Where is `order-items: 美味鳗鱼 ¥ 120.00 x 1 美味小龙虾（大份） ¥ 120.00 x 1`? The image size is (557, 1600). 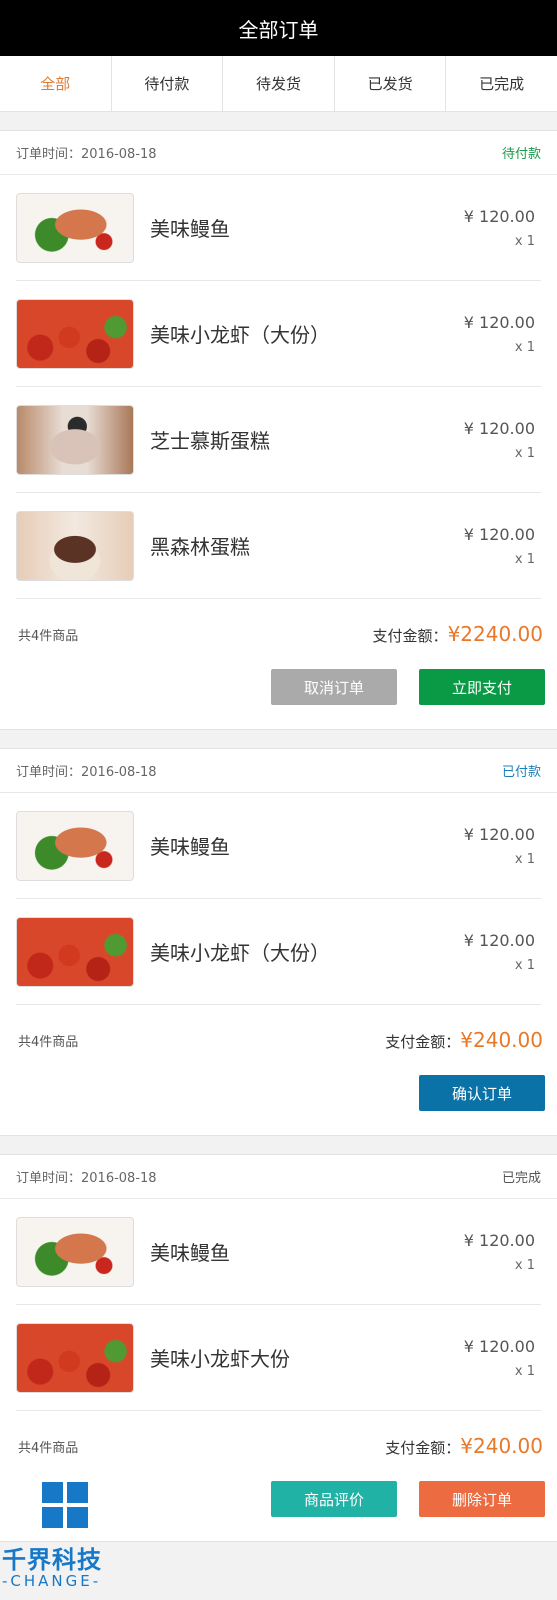 order-items: 美味鳗鱼 ¥ 120.00 x 1 美味小龙虾（大份） ¥ 120.00 x 1 is located at coordinates (278, 899).